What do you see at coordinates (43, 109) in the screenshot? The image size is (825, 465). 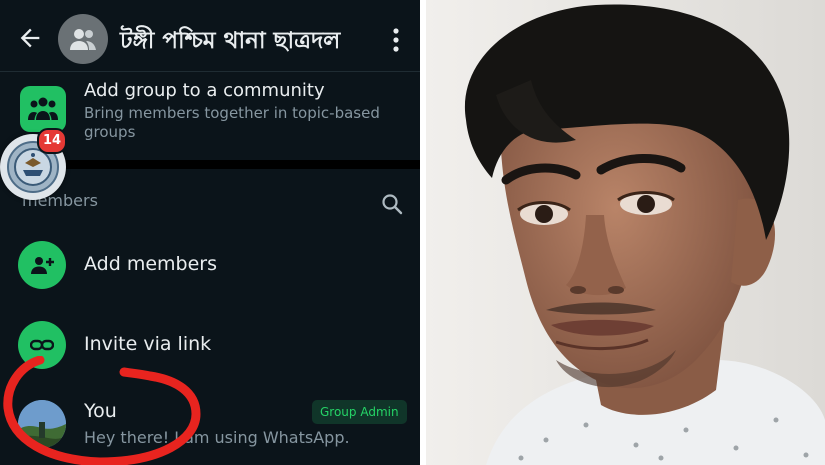 I see `community-icon` at bounding box center [43, 109].